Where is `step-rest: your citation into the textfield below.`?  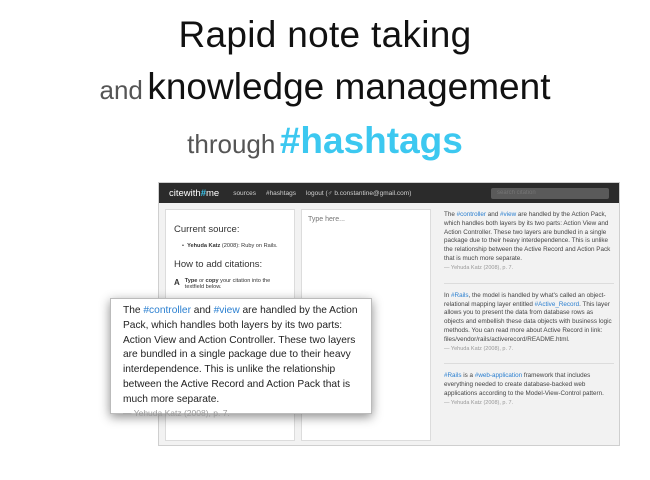 step-rest: your citation into the textfield below. is located at coordinates (227, 284).